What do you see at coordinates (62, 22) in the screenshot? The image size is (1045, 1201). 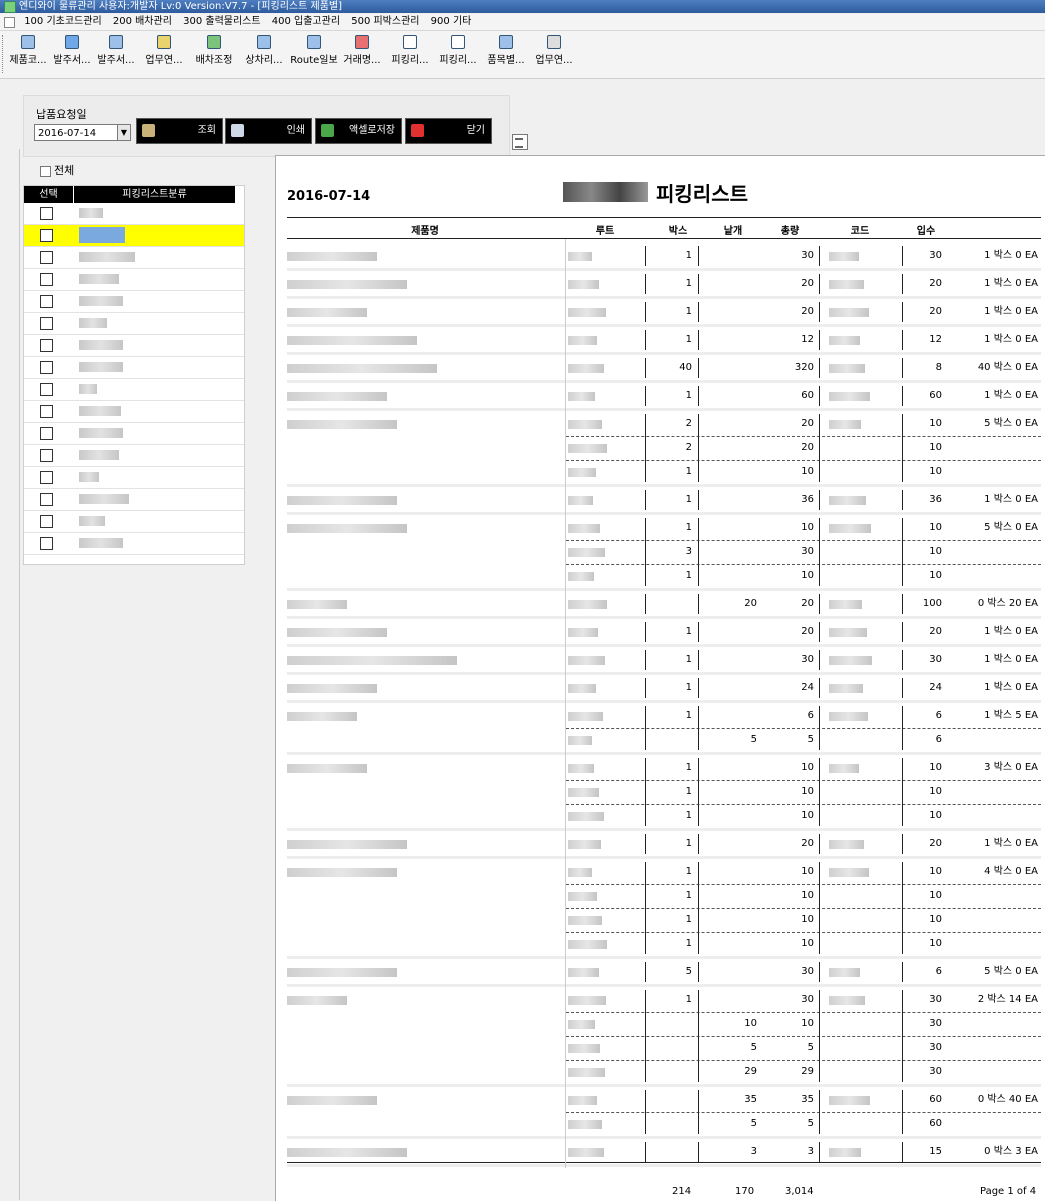 I see `menu-item-basecode: 100 기초코드관리` at bounding box center [62, 22].